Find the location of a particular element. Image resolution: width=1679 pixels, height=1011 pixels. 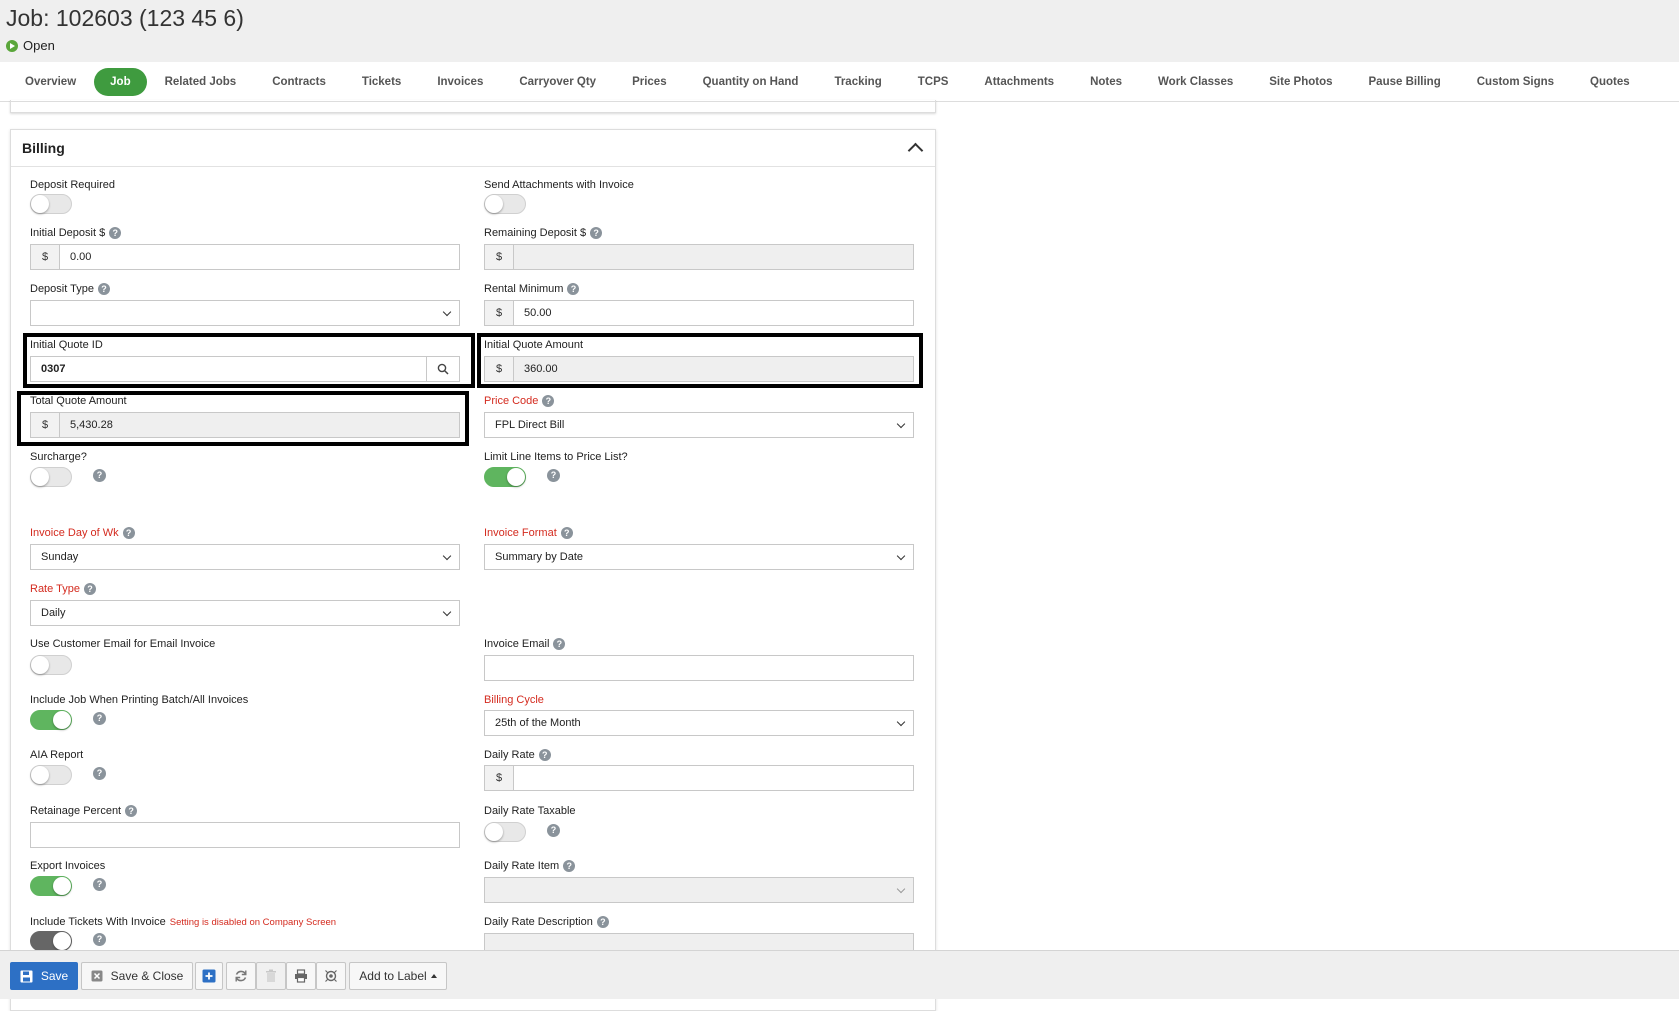

tab-notes: Notes is located at coordinates (1106, 82).